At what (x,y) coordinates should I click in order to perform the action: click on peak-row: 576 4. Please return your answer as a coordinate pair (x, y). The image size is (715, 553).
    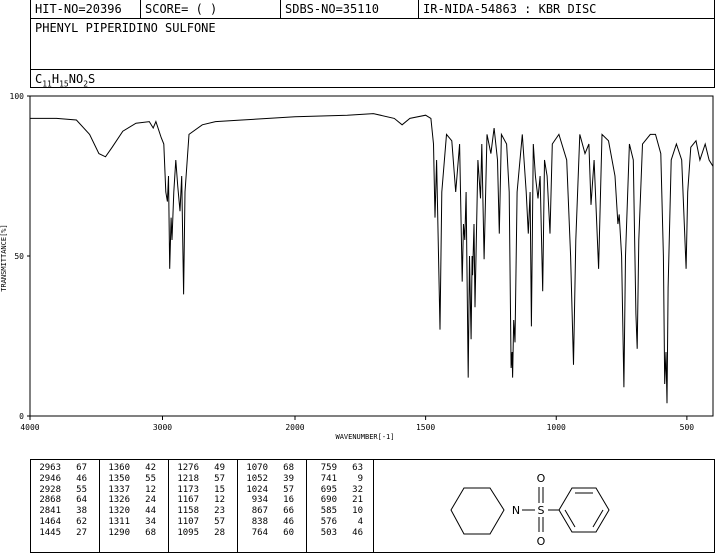
    Looking at the image, I should click on (337, 522).